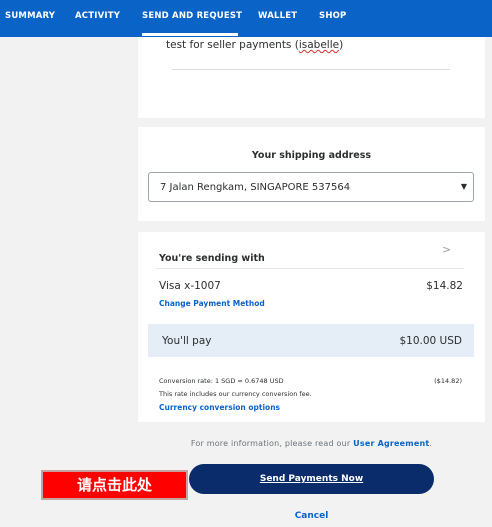 This screenshot has width=492, height=527. What do you see at coordinates (311, 155) in the screenshot?
I see `shipping-title: Your shipping address` at bounding box center [311, 155].